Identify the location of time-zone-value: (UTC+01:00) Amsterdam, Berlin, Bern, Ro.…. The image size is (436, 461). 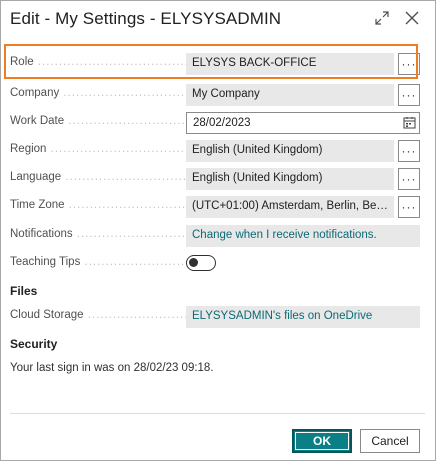
(290, 207).